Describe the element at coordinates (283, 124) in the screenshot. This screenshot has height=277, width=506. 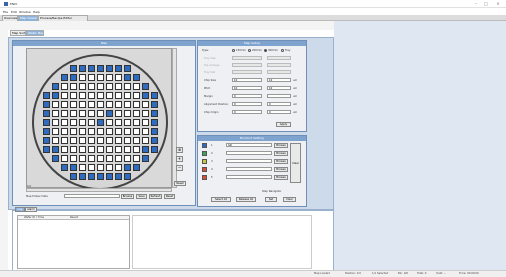
I see `apply-button: Apply` at that location.